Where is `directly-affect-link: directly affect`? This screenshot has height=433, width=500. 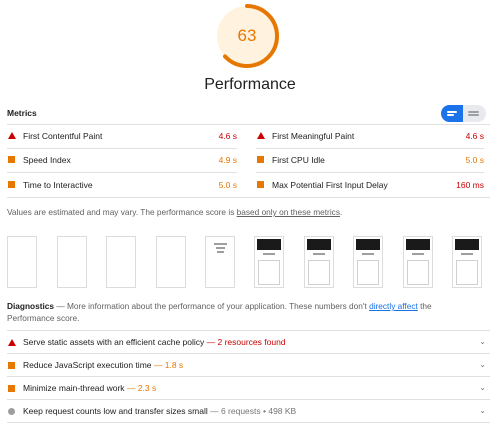
directly-affect-link: directly affect is located at coordinates (393, 306).